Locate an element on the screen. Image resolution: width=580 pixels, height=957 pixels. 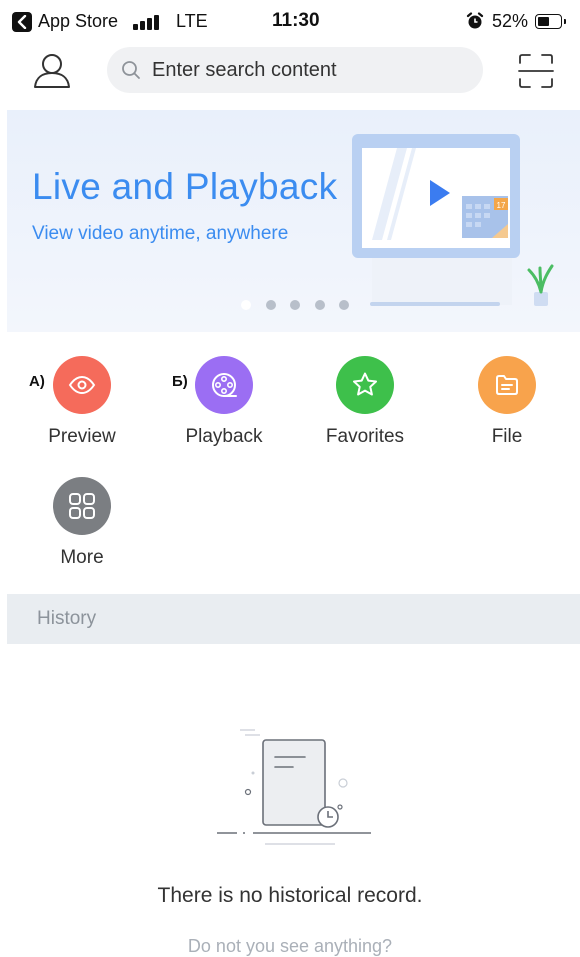
film-reel-icon is located at coordinates (224, 385).